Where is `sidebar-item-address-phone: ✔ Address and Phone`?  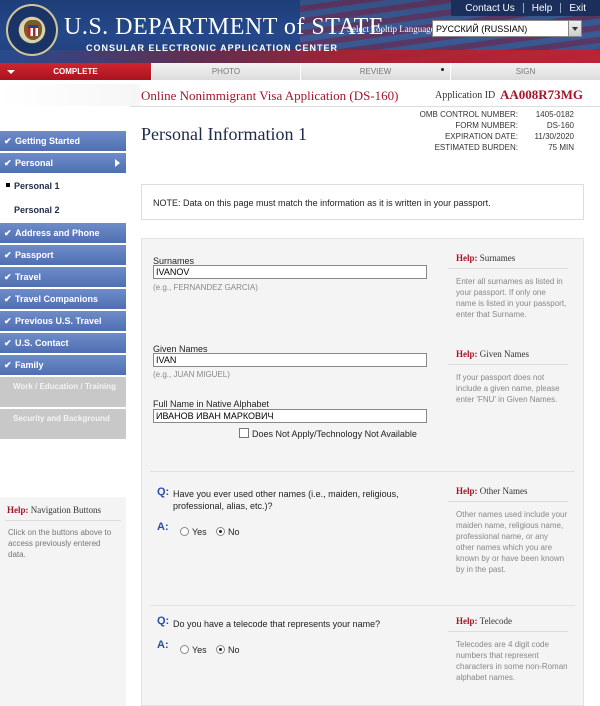
sidebar-item-address-phone: ✔ Address and Phone is located at coordinates (63, 233).